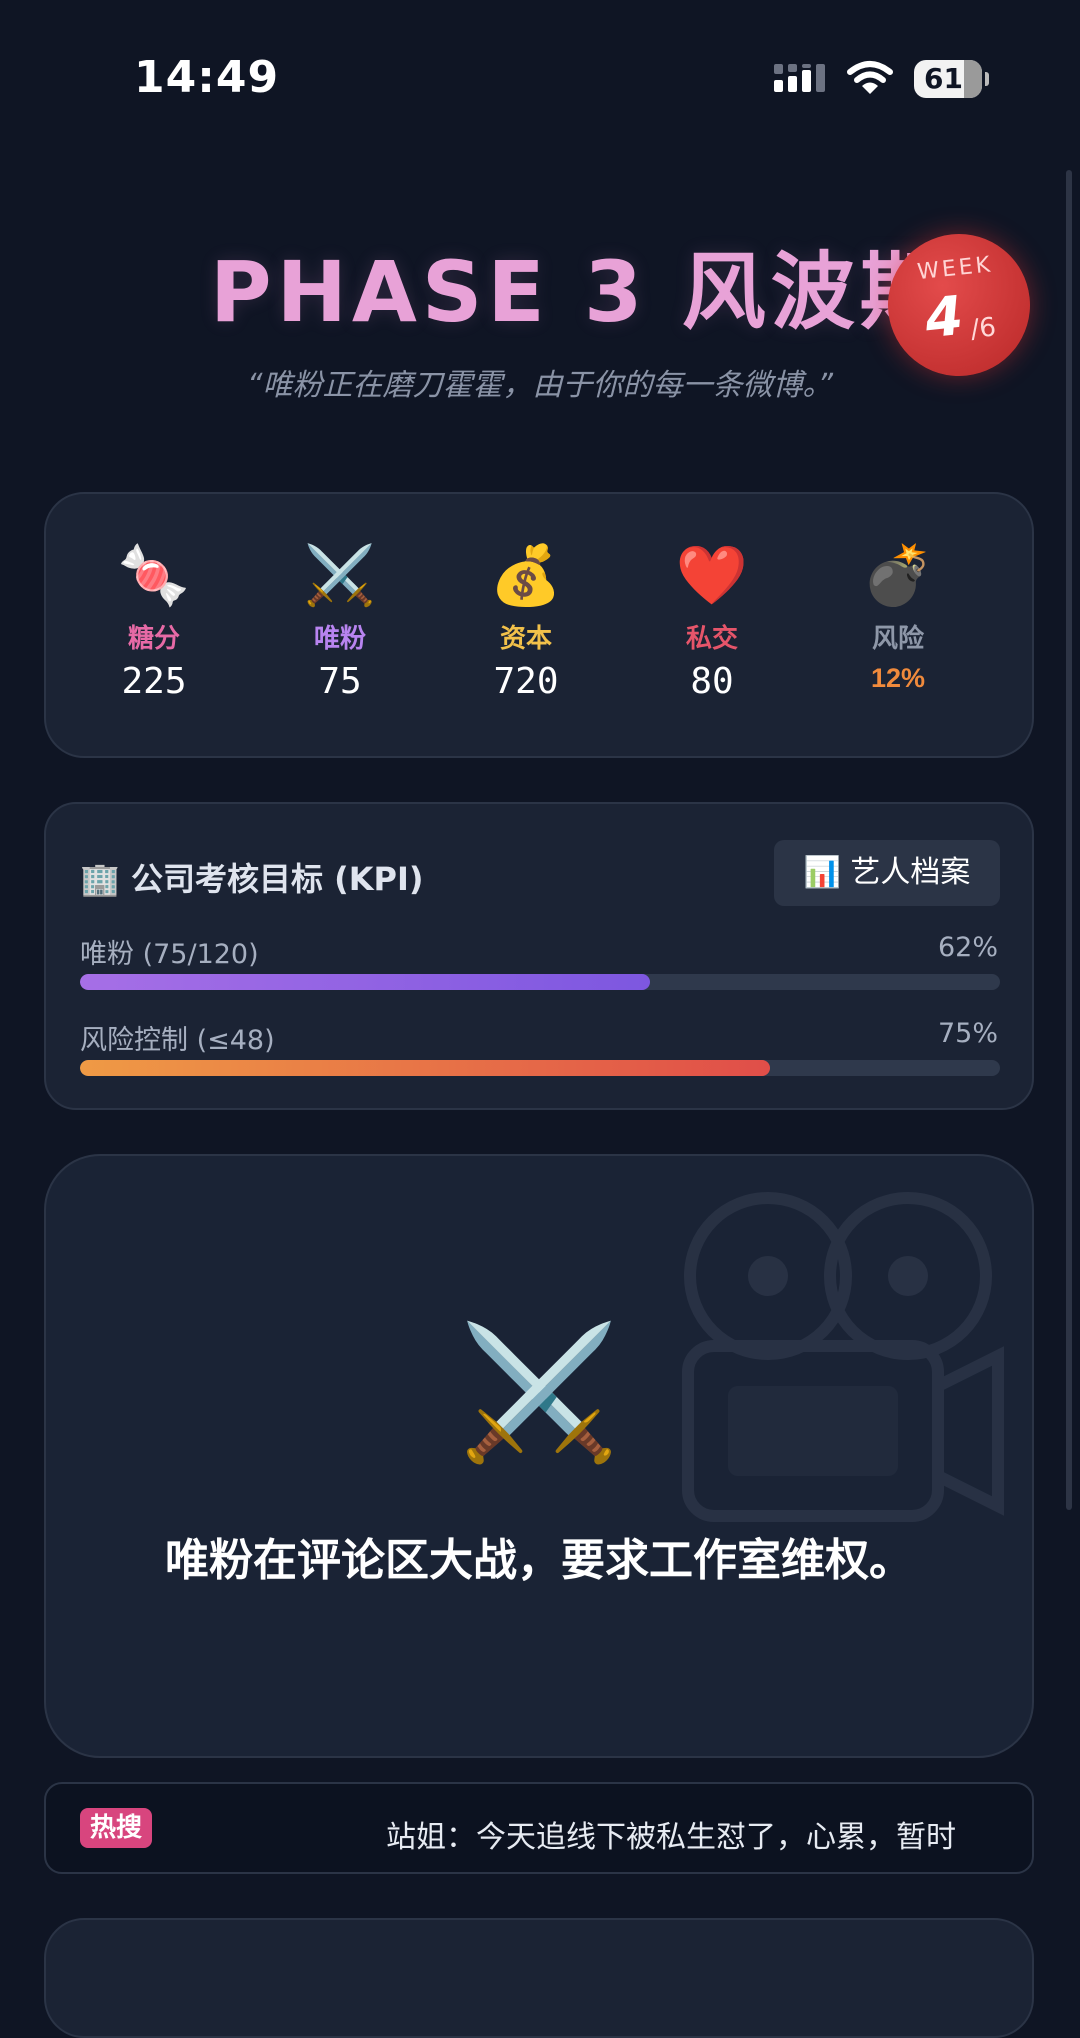 The height and width of the screenshot is (2038, 1080). I want to click on scrollbar, so click(1069, 840).